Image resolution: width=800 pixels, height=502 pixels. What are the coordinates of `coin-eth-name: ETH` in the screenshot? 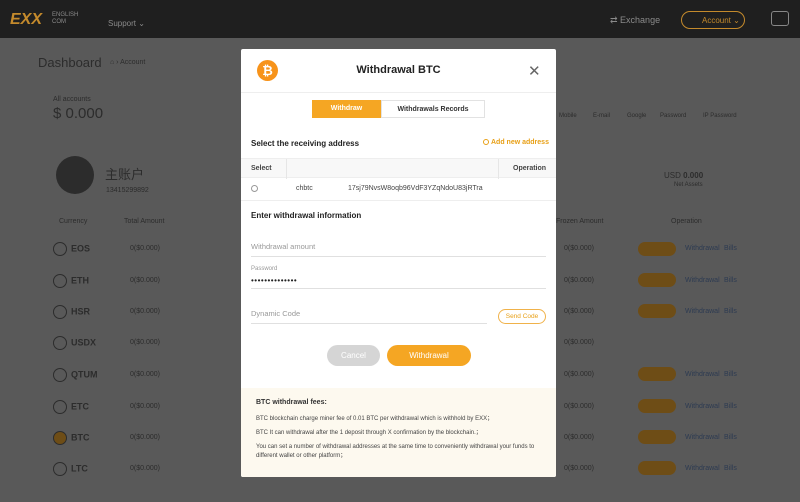 It's located at (80, 280).